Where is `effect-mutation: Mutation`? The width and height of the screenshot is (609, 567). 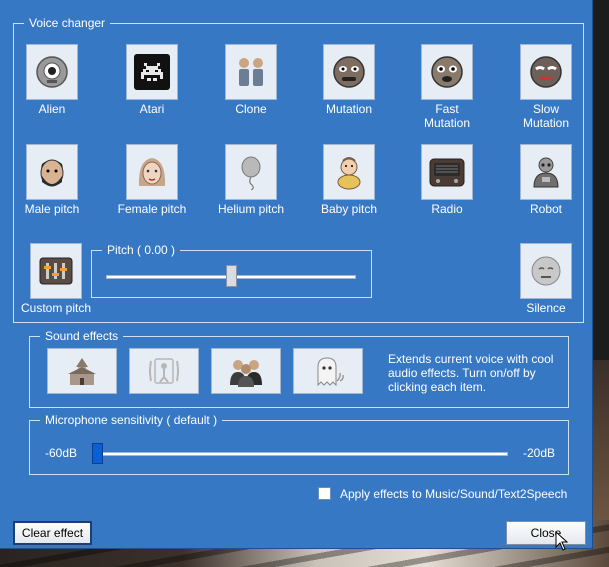 effect-mutation: Mutation is located at coordinates (349, 92).